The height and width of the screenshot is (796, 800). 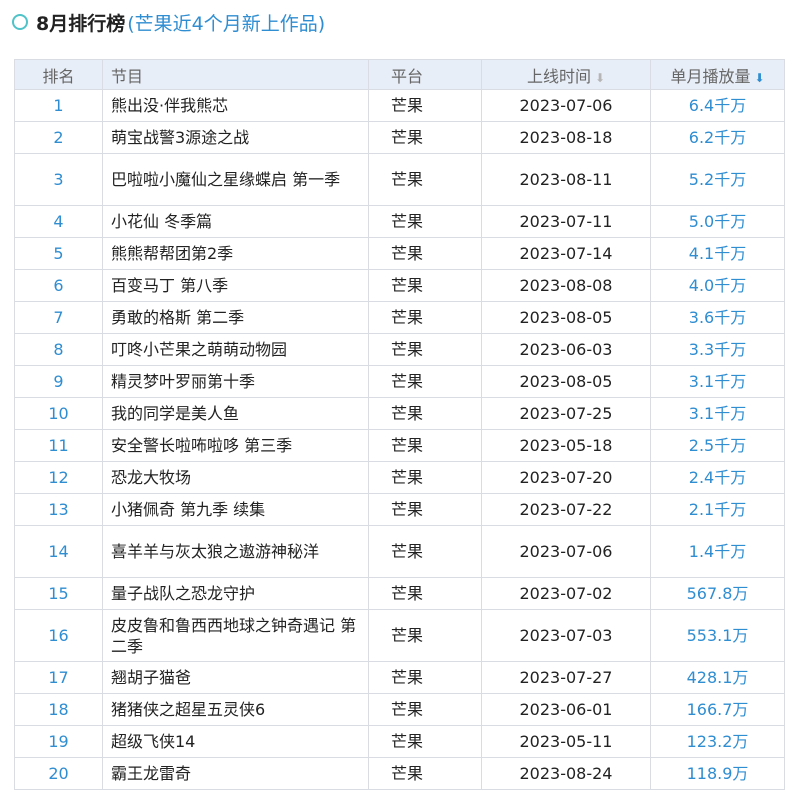 I want to click on table-row: 14 喜羊羊与灰太狼之遨游神秘洋 芒果 2023-07-06 1.4千万, so click(x=399, y=551).